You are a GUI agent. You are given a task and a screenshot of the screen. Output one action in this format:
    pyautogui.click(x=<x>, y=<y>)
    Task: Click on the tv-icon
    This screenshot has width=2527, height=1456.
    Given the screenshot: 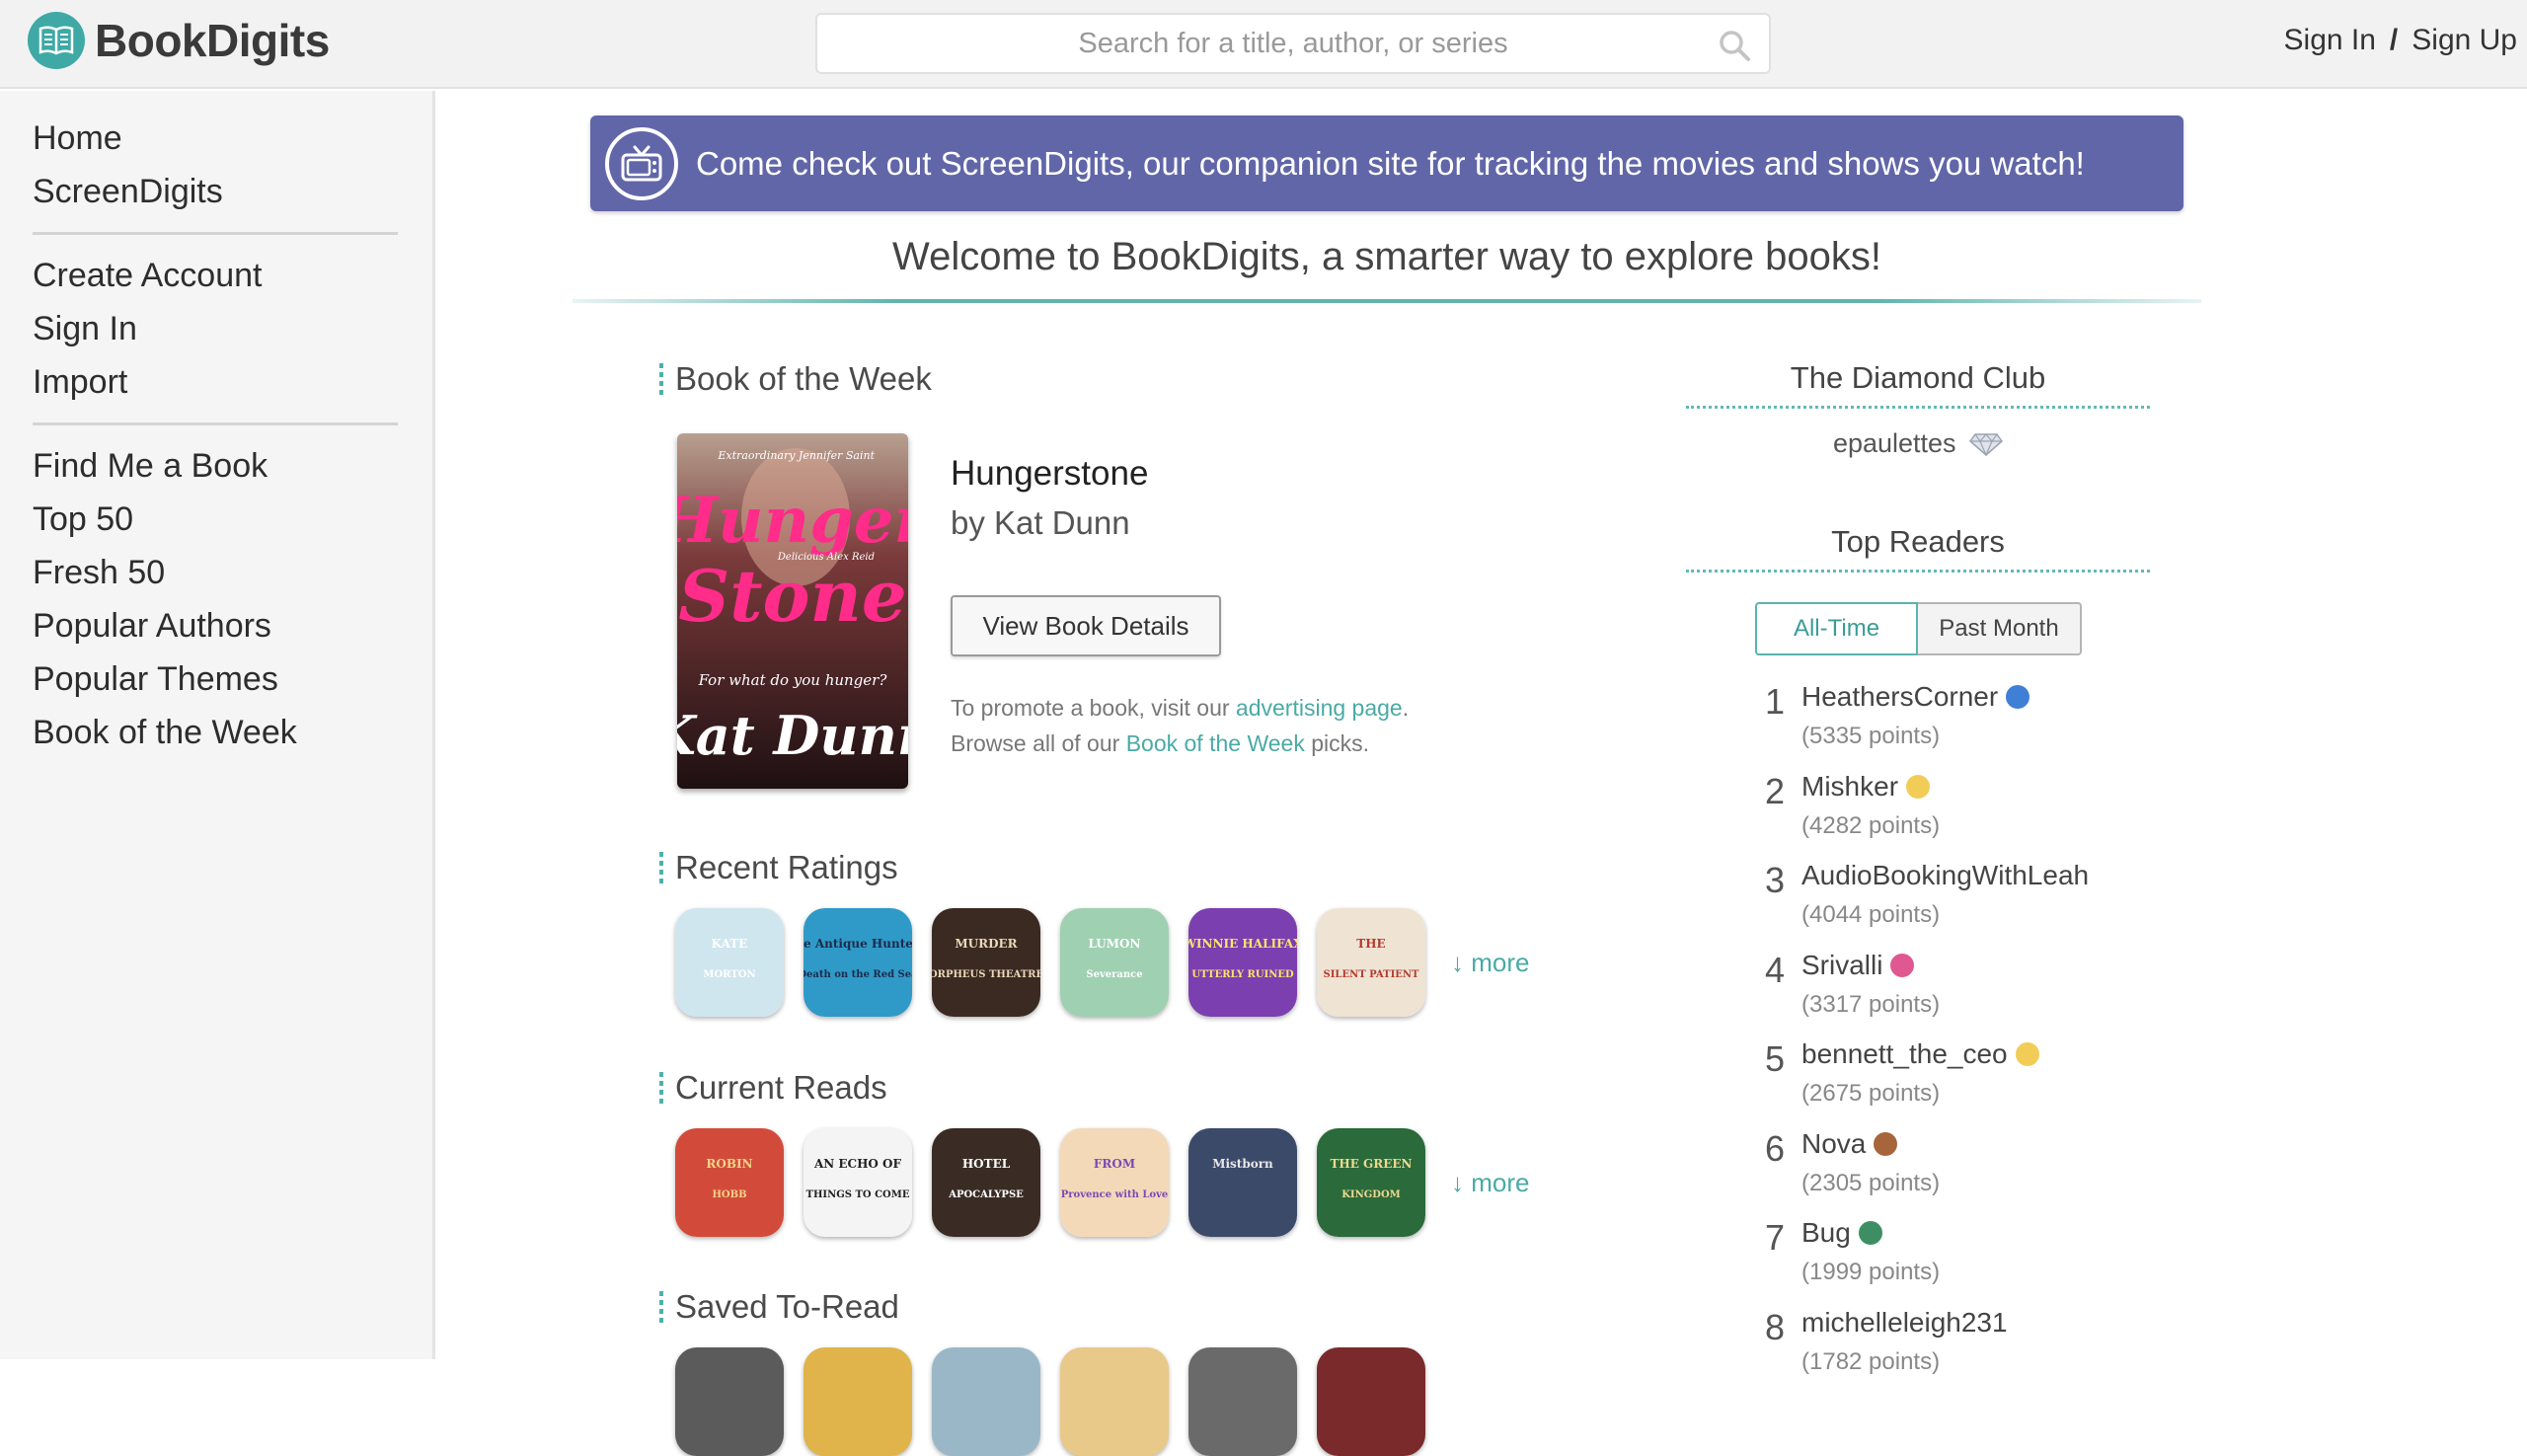 What is the action you would take?
    pyautogui.click(x=641, y=163)
    